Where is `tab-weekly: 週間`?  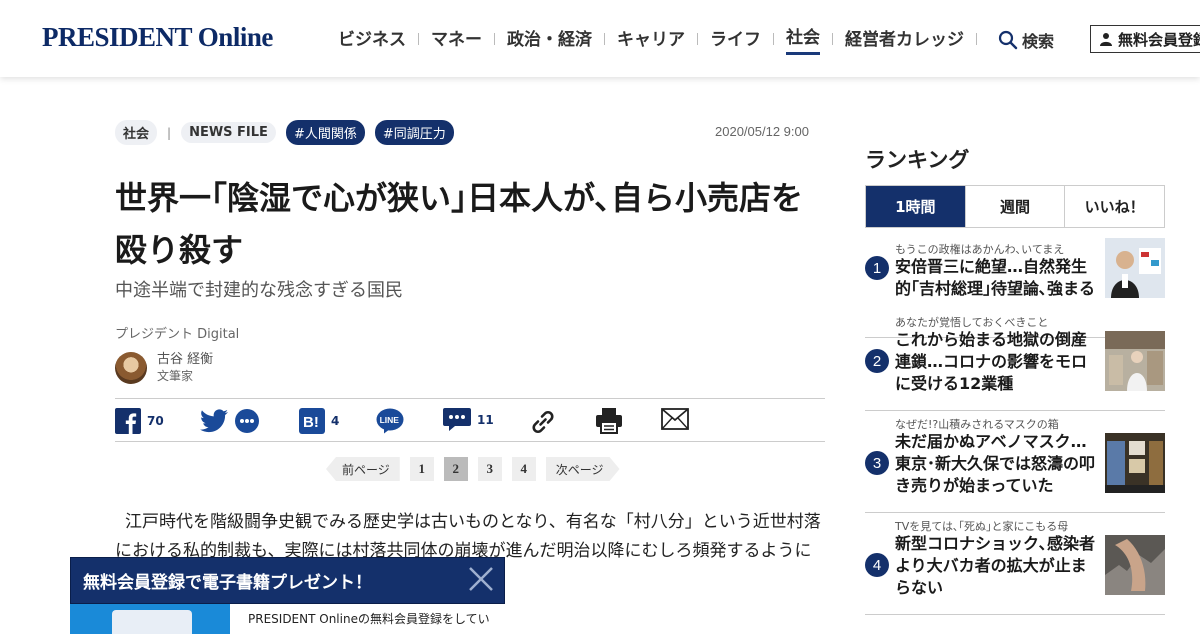
tab-weekly: 週間 is located at coordinates (1014, 206).